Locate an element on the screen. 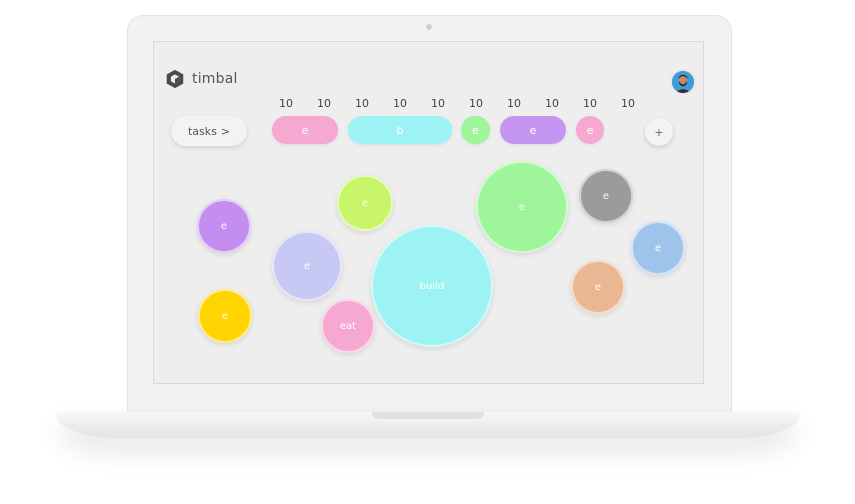  task-bubble-label: eat is located at coordinates (348, 326).